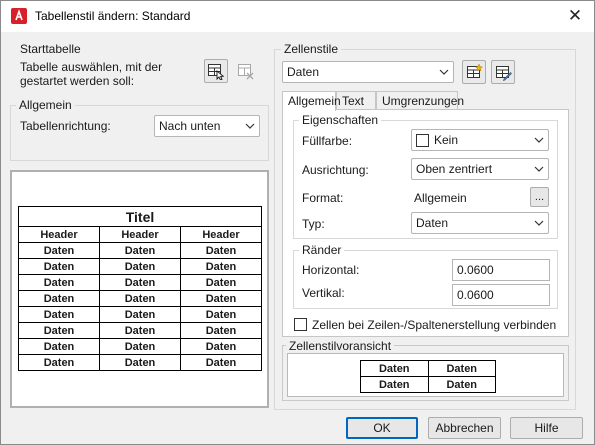 Image resolution: width=595 pixels, height=445 pixels. What do you see at coordinates (368, 72) in the screenshot?
I see `cell-style-select: Daten` at bounding box center [368, 72].